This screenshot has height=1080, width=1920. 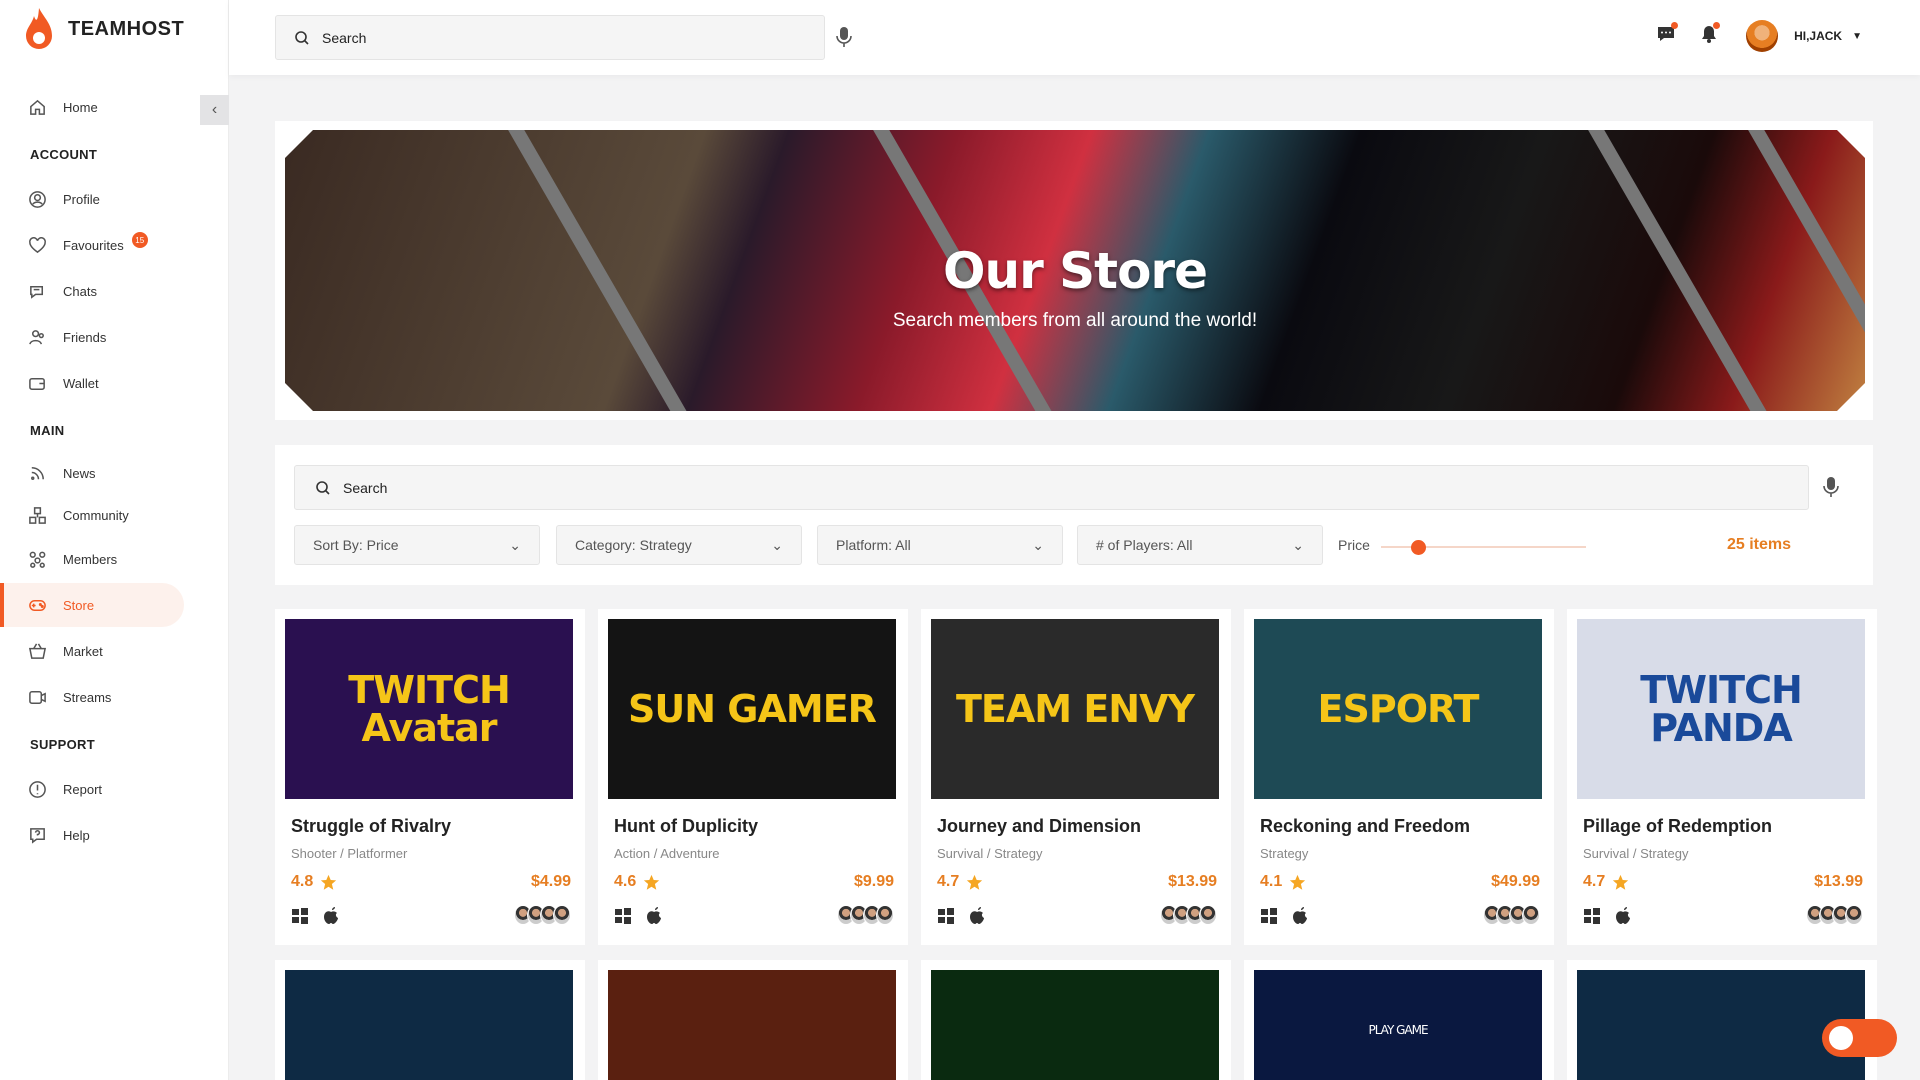 I want to click on basket-icon, so click(x=37, y=651).